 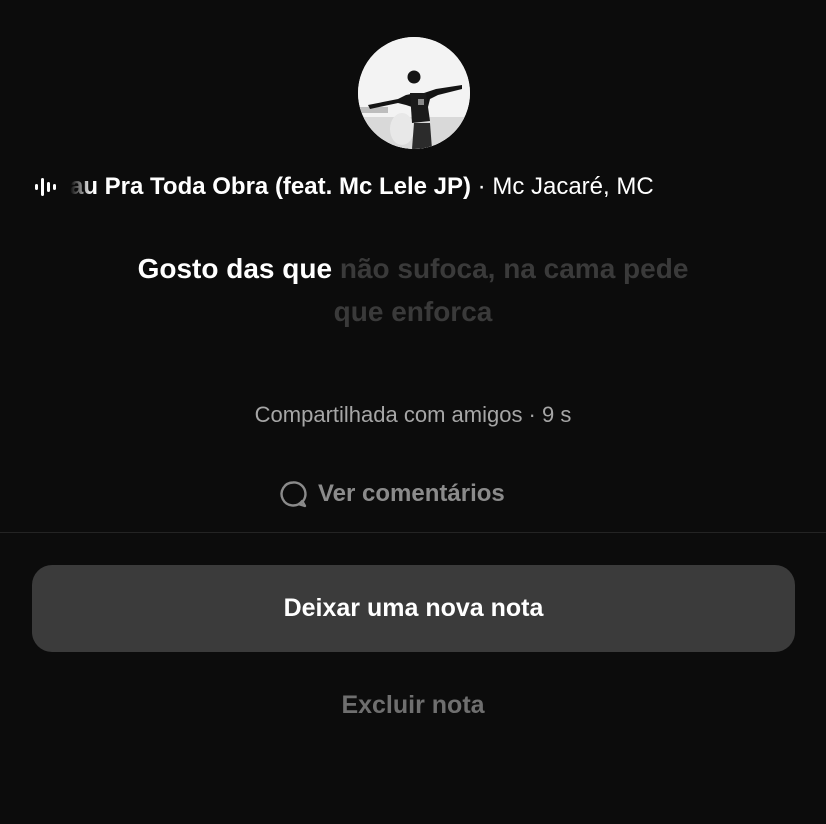 What do you see at coordinates (411, 493) in the screenshot?
I see `view-comments-label: Ver comentários` at bounding box center [411, 493].